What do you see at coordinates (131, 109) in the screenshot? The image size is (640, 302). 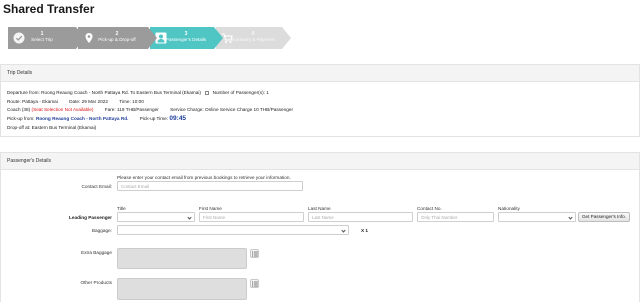 I see `fare-value: Fare: 119 THB/Passenger` at bounding box center [131, 109].